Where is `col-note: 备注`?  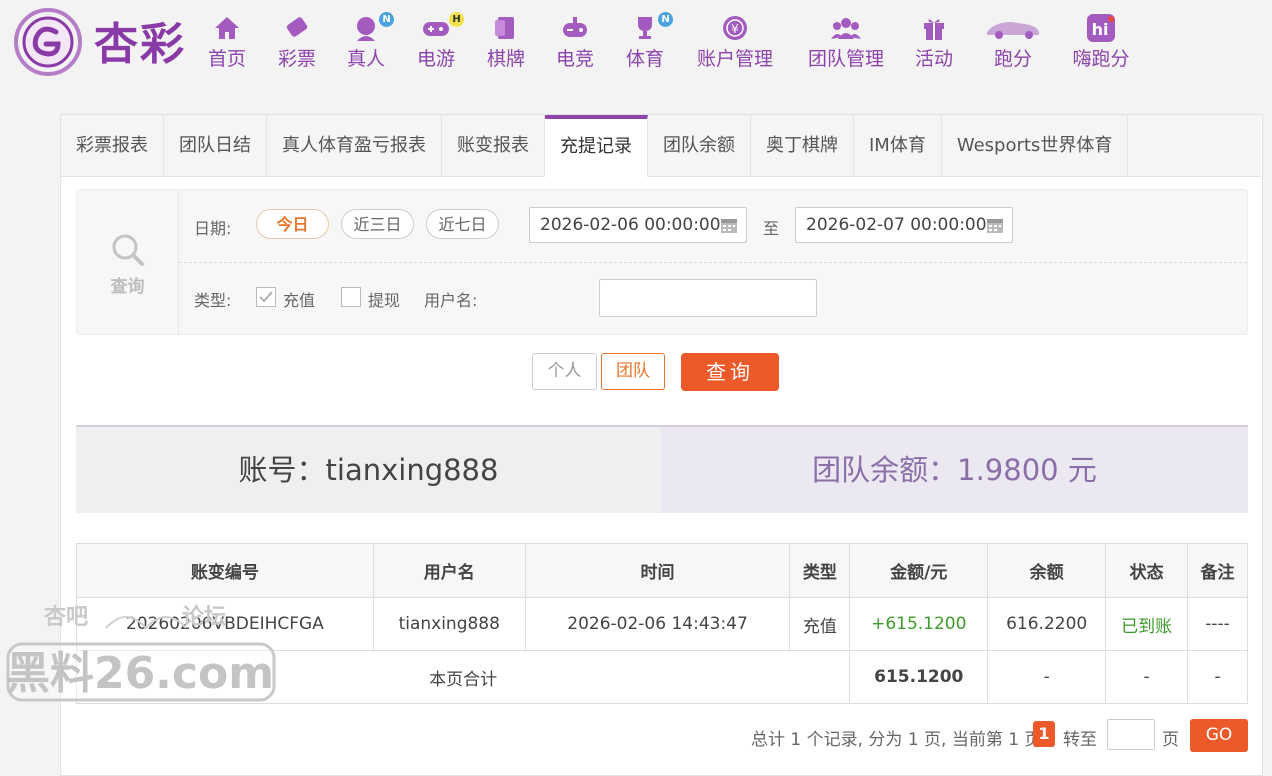
col-note: 备注 is located at coordinates (1217, 570).